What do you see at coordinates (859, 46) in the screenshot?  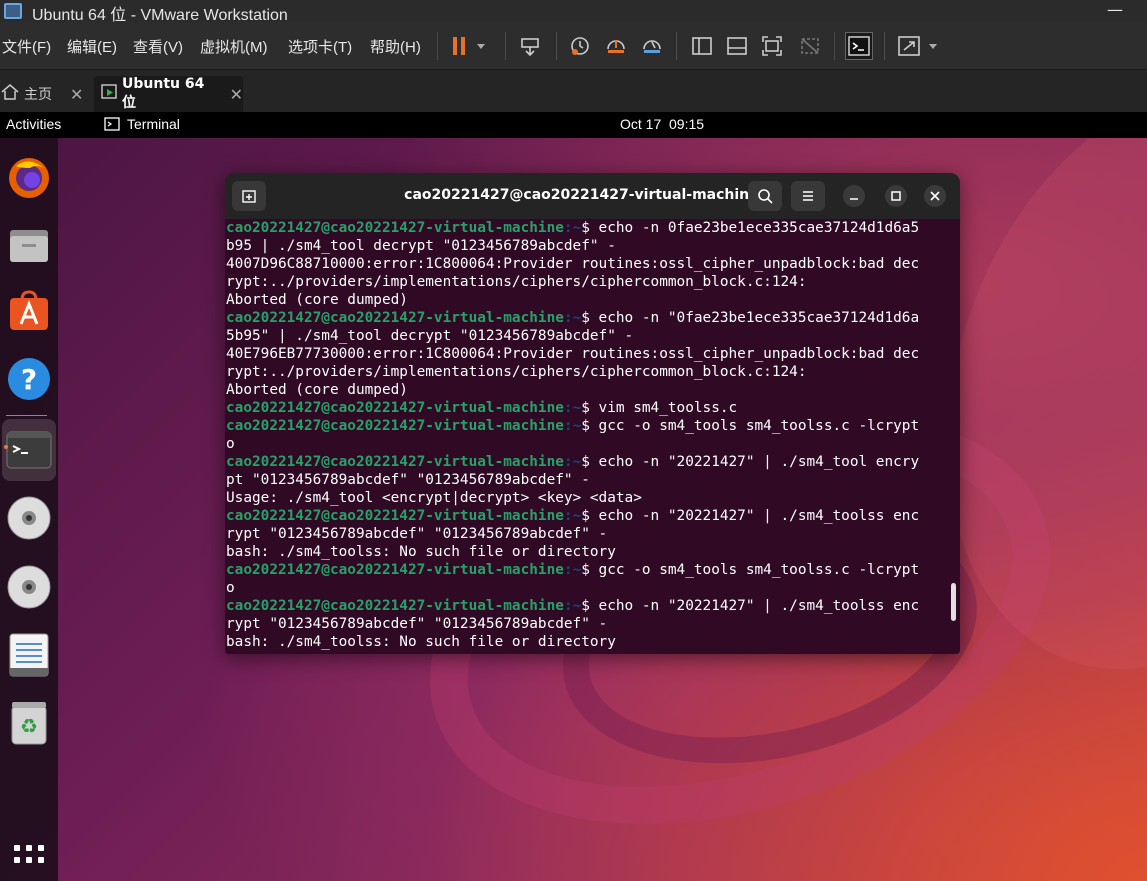 I see `console-view-icon` at bounding box center [859, 46].